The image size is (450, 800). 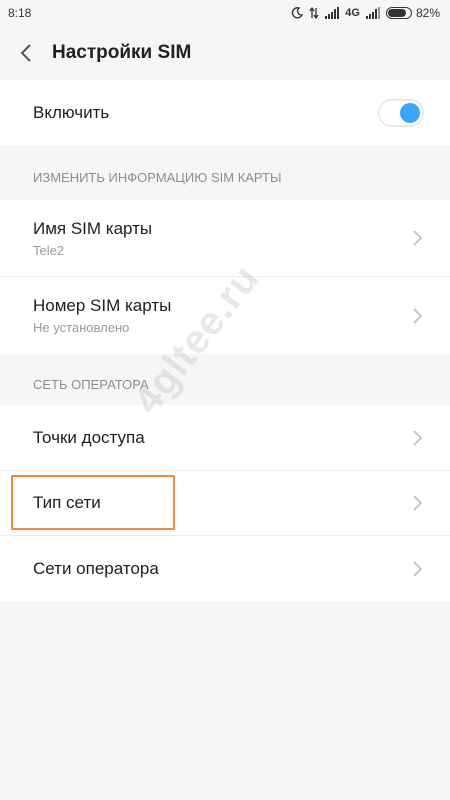 What do you see at coordinates (71, 112) in the screenshot?
I see `enable-label: Включить` at bounding box center [71, 112].